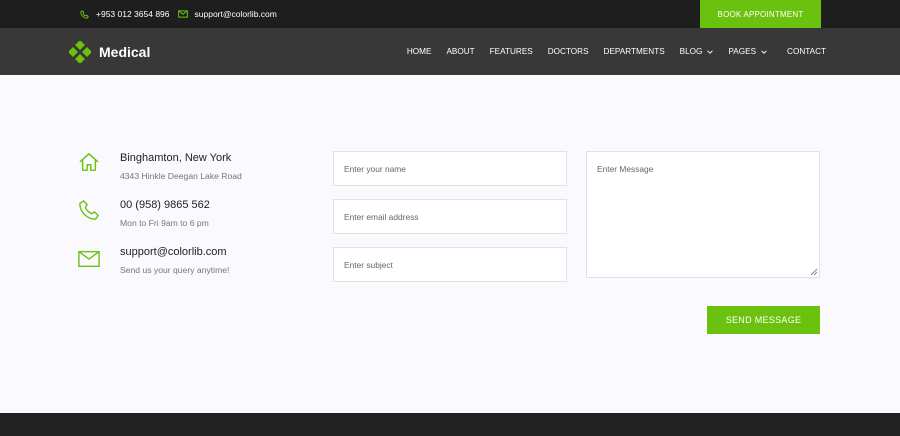 The image size is (900, 436). I want to click on nav-features: FEATURES, so click(511, 51).